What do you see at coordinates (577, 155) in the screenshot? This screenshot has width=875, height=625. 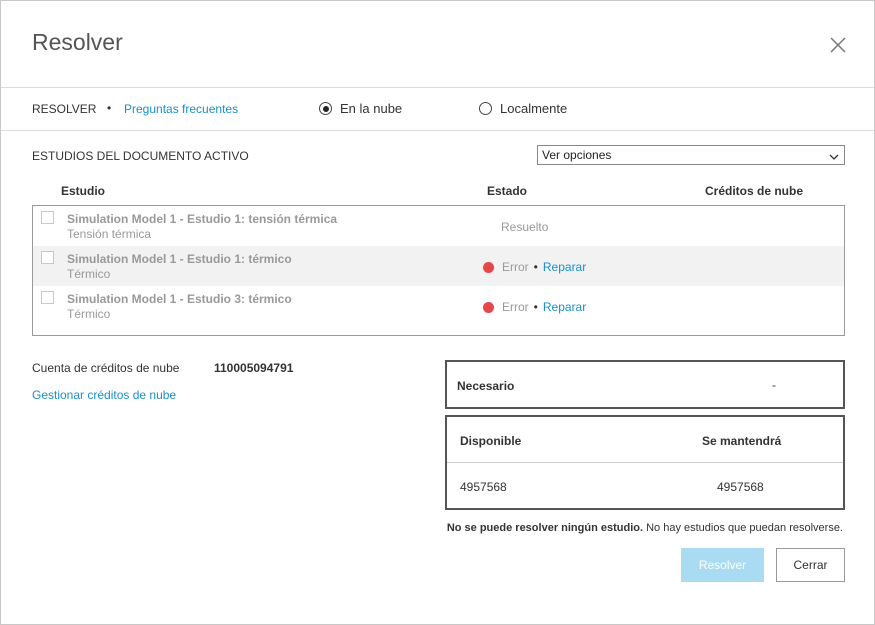 I see `view-options-value: Ver opciones` at bounding box center [577, 155].